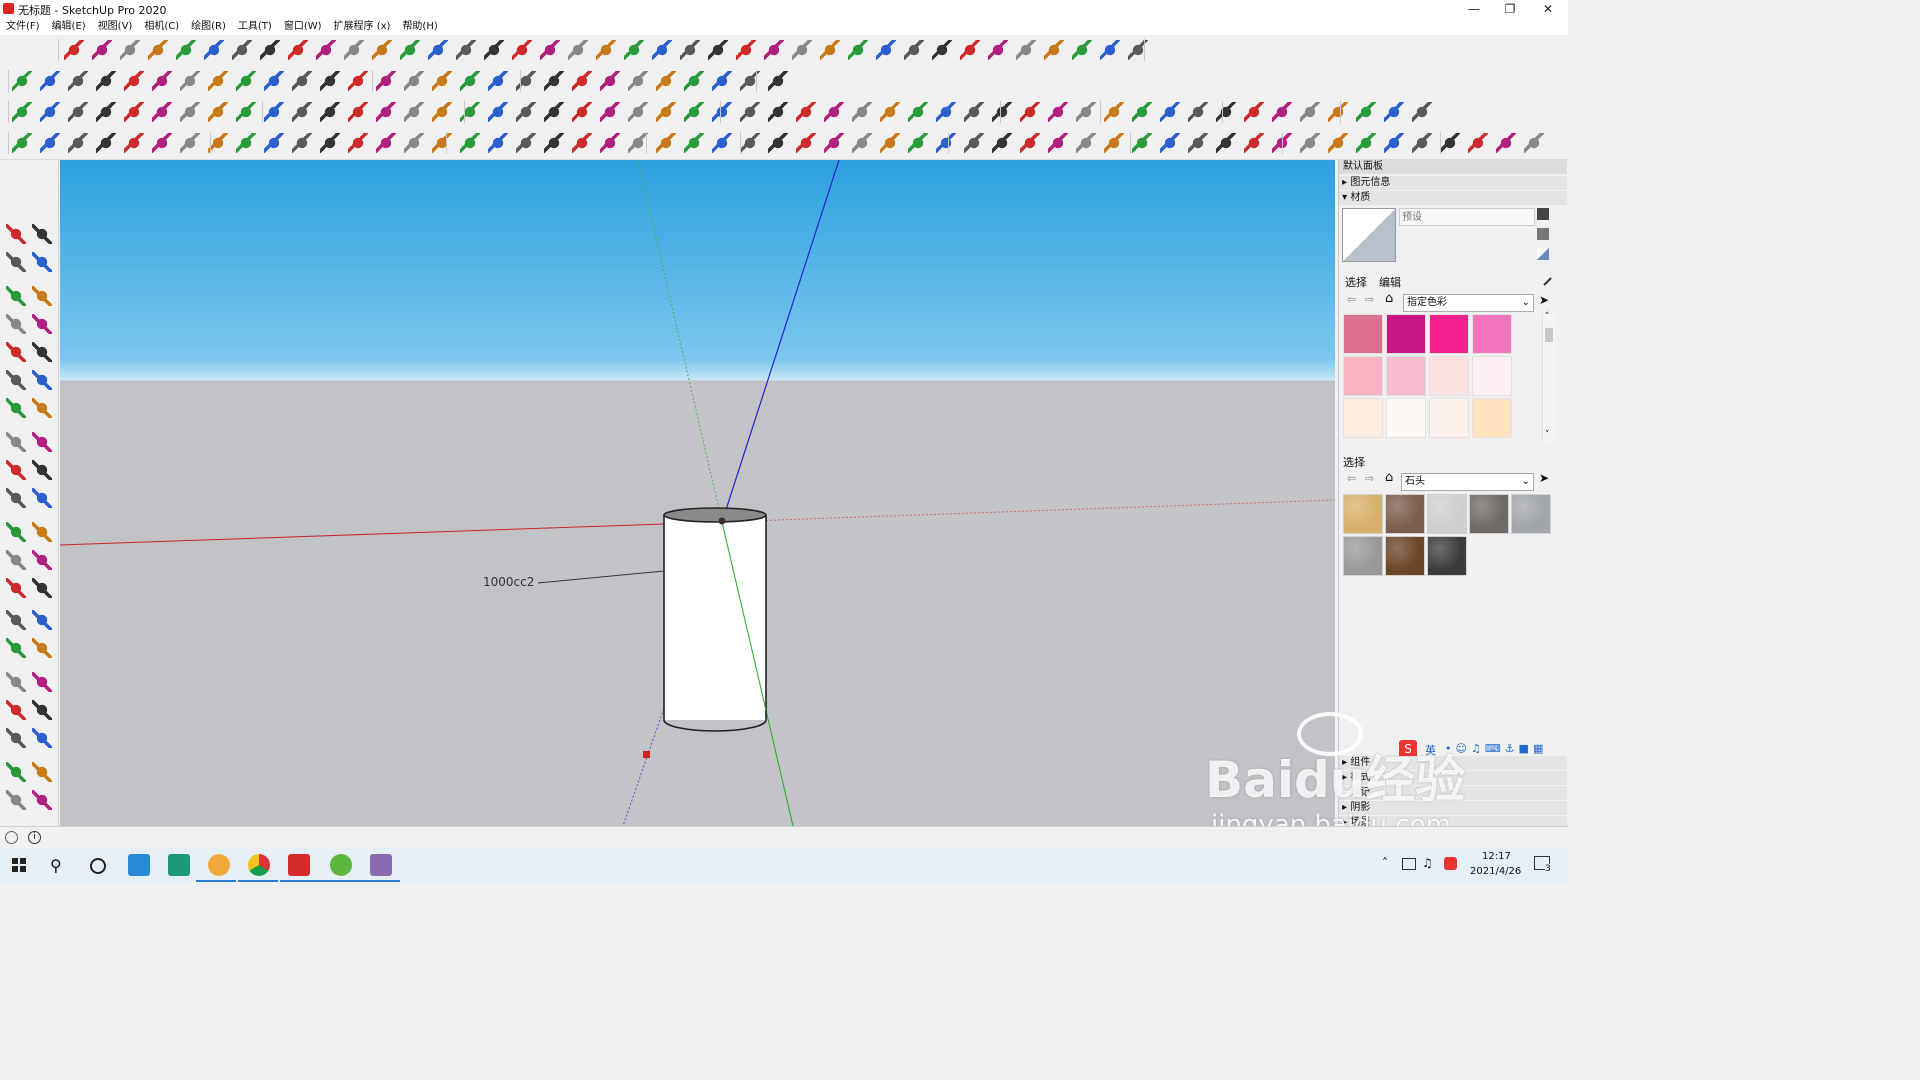 The height and width of the screenshot is (1080, 1920). What do you see at coordinates (219, 865) in the screenshot?
I see `app-settings-icon` at bounding box center [219, 865].